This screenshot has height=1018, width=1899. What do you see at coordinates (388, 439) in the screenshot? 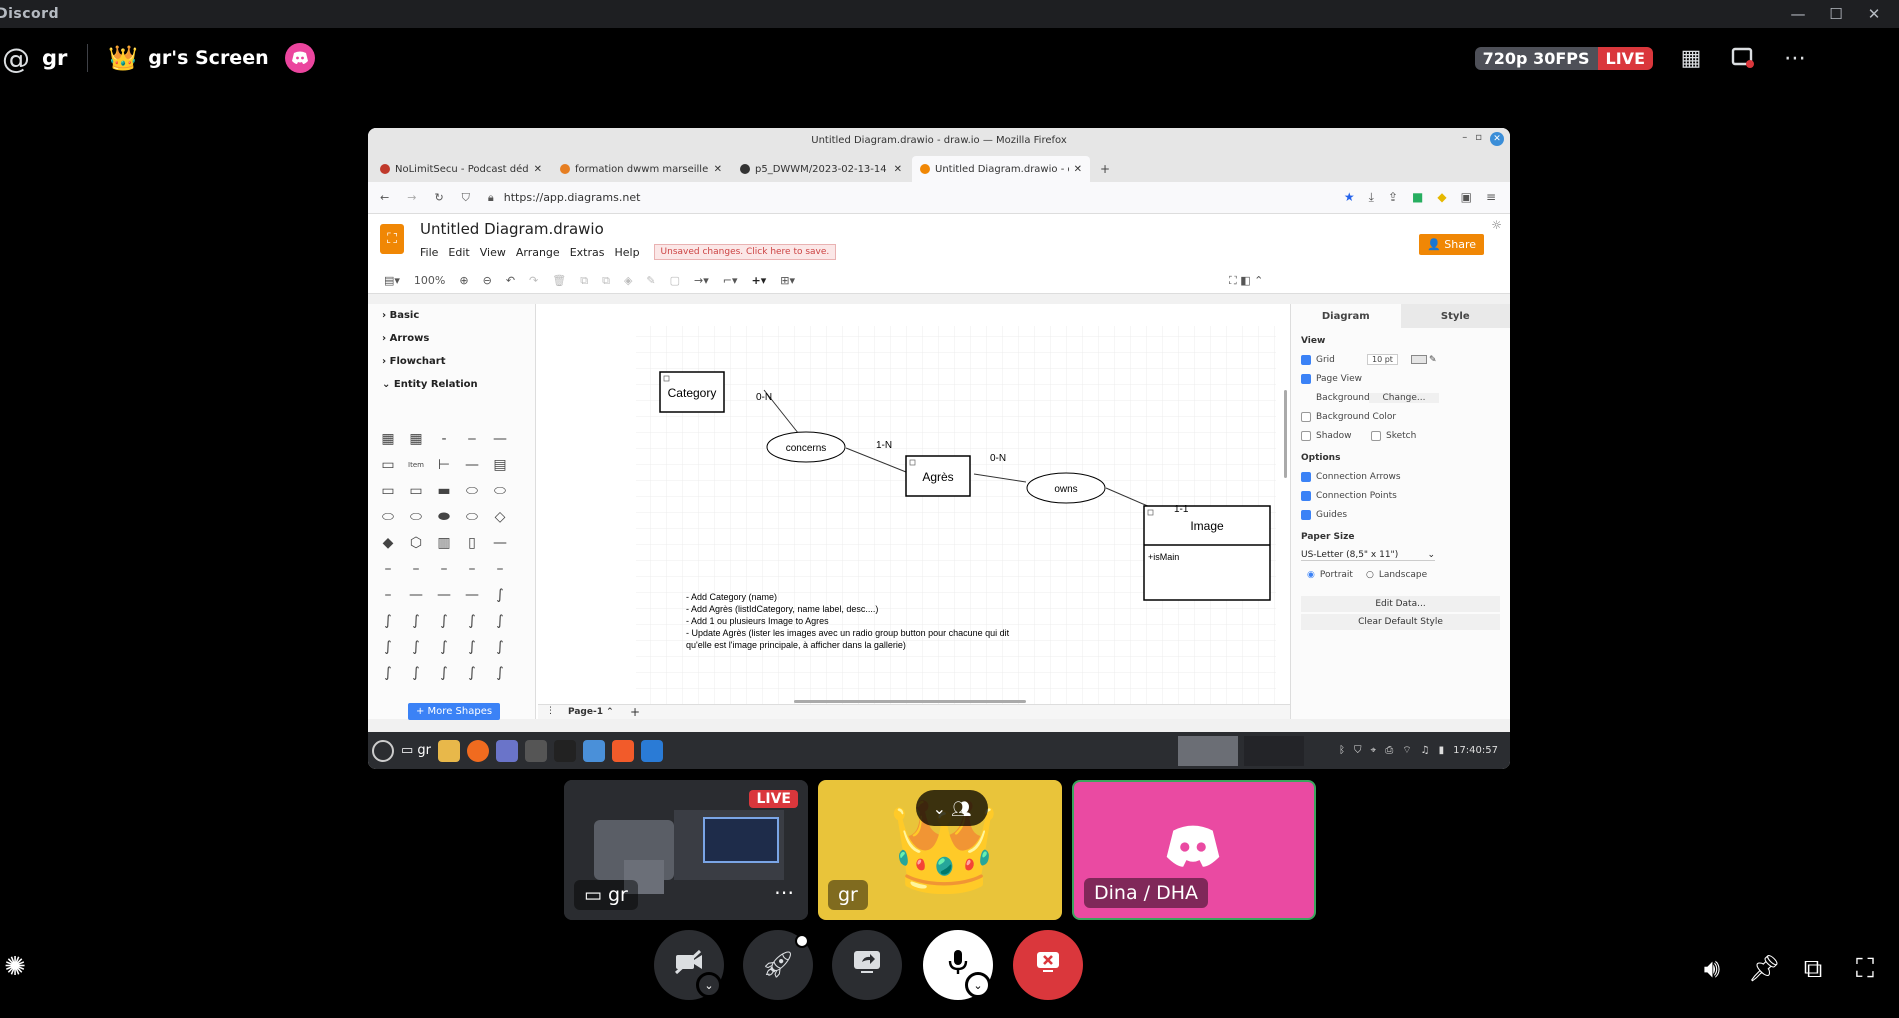
I see `shape-table-icon: ▦` at bounding box center [388, 439].